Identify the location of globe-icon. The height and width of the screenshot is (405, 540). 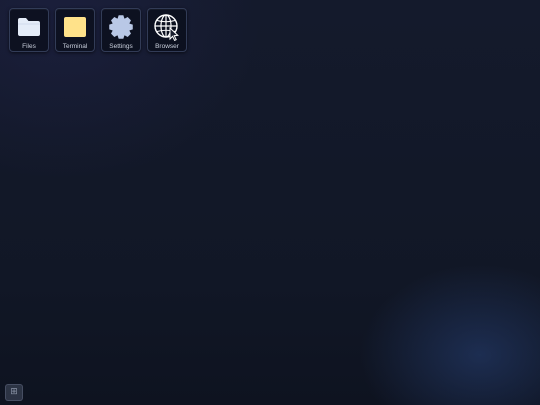
(167, 27).